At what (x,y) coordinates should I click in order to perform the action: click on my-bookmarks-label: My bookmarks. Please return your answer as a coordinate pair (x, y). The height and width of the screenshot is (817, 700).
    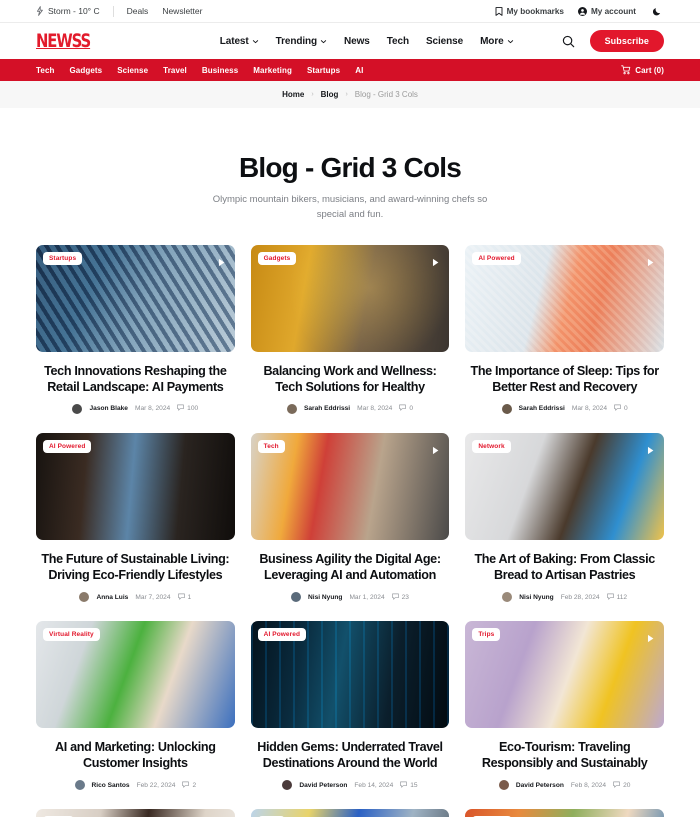
    Looking at the image, I should click on (535, 11).